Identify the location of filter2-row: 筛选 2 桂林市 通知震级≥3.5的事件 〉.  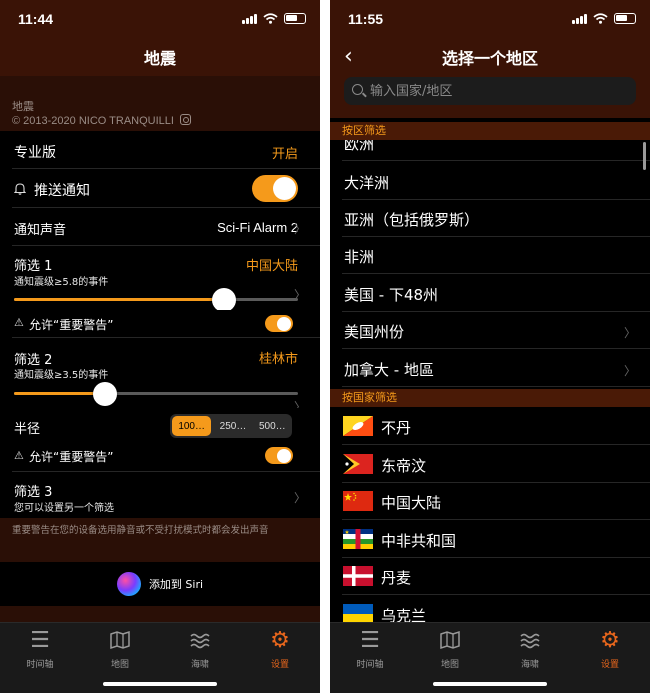
(160, 376).